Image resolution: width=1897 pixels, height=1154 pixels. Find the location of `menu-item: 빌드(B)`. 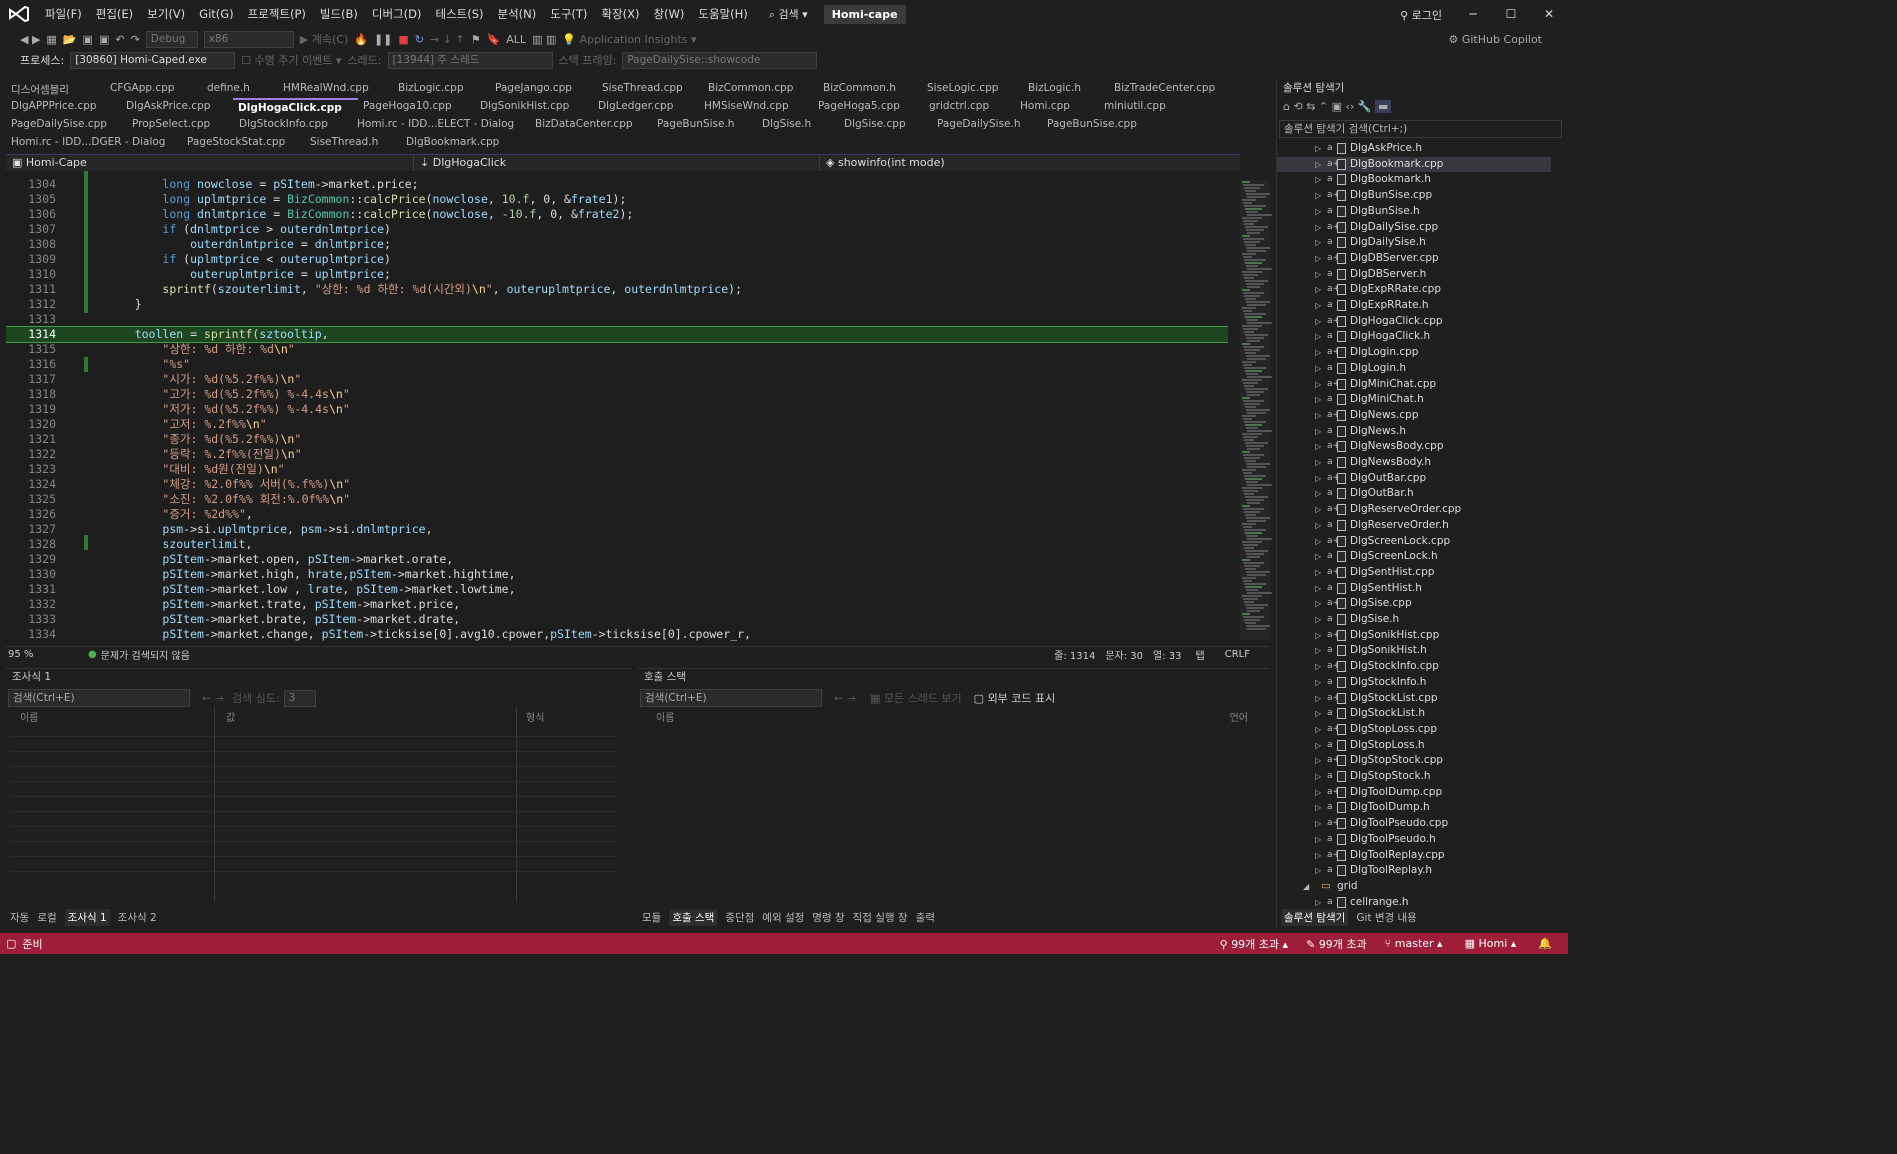

menu-item: 빌드(B) is located at coordinates (339, 14).